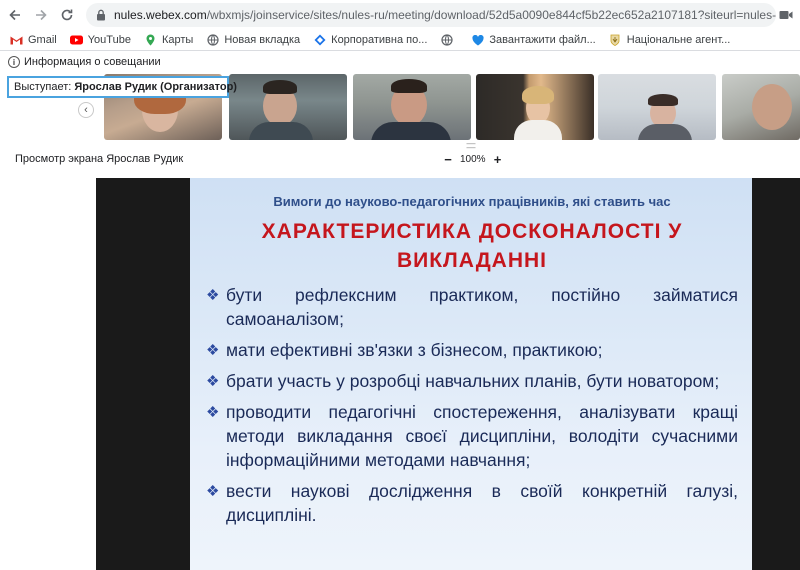  I want to click on heart-icon, so click(477, 40).